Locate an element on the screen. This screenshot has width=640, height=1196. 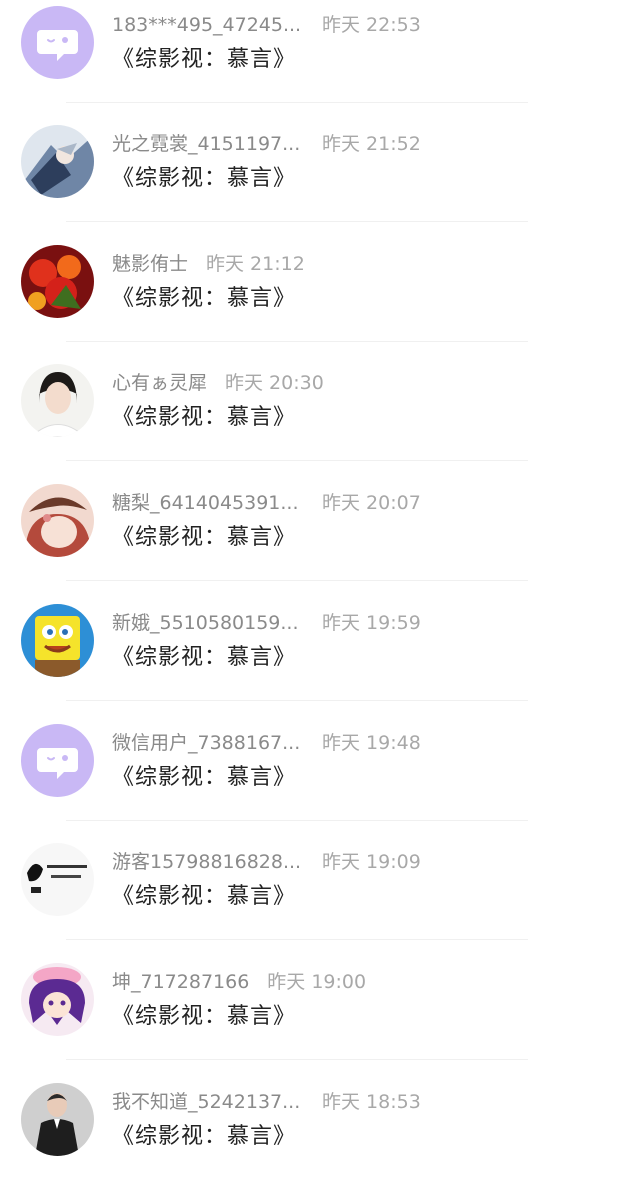
girl-portrait-avatar-icon is located at coordinates (57, 400).